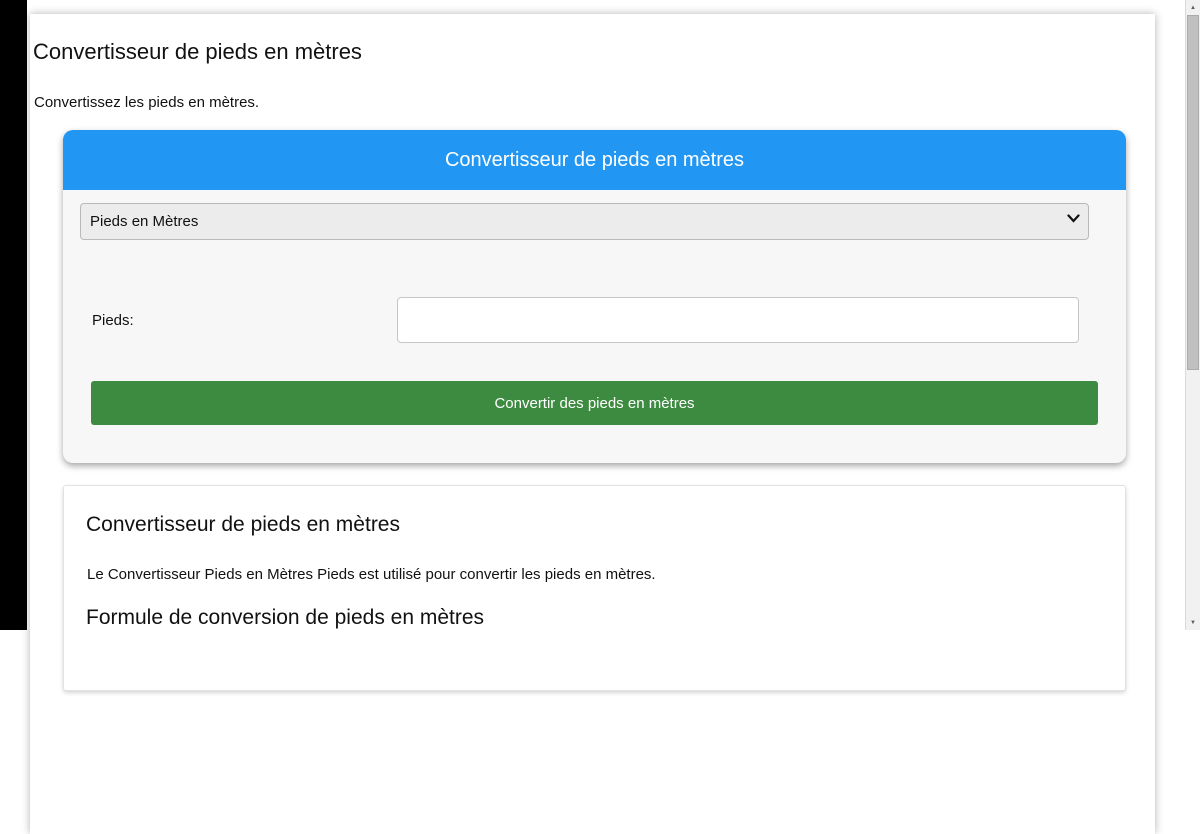 This screenshot has height=834, width=1200. I want to click on triangle-up-icon: ▲, so click(1193, 7).